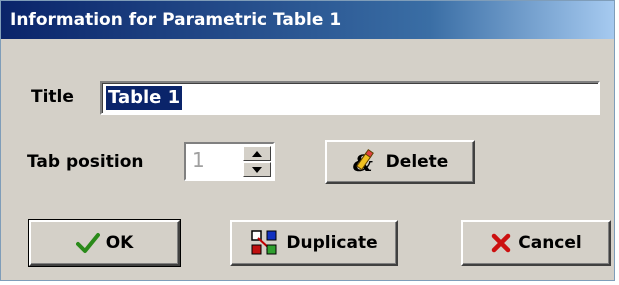  What do you see at coordinates (550, 243) in the screenshot?
I see `cancel-button-label: Cancel` at bounding box center [550, 243].